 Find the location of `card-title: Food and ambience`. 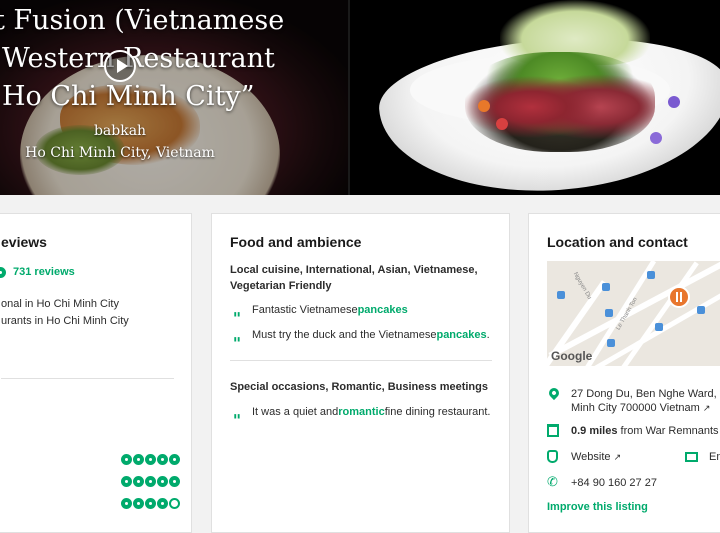

card-title: Food and ambience is located at coordinates (296, 242).